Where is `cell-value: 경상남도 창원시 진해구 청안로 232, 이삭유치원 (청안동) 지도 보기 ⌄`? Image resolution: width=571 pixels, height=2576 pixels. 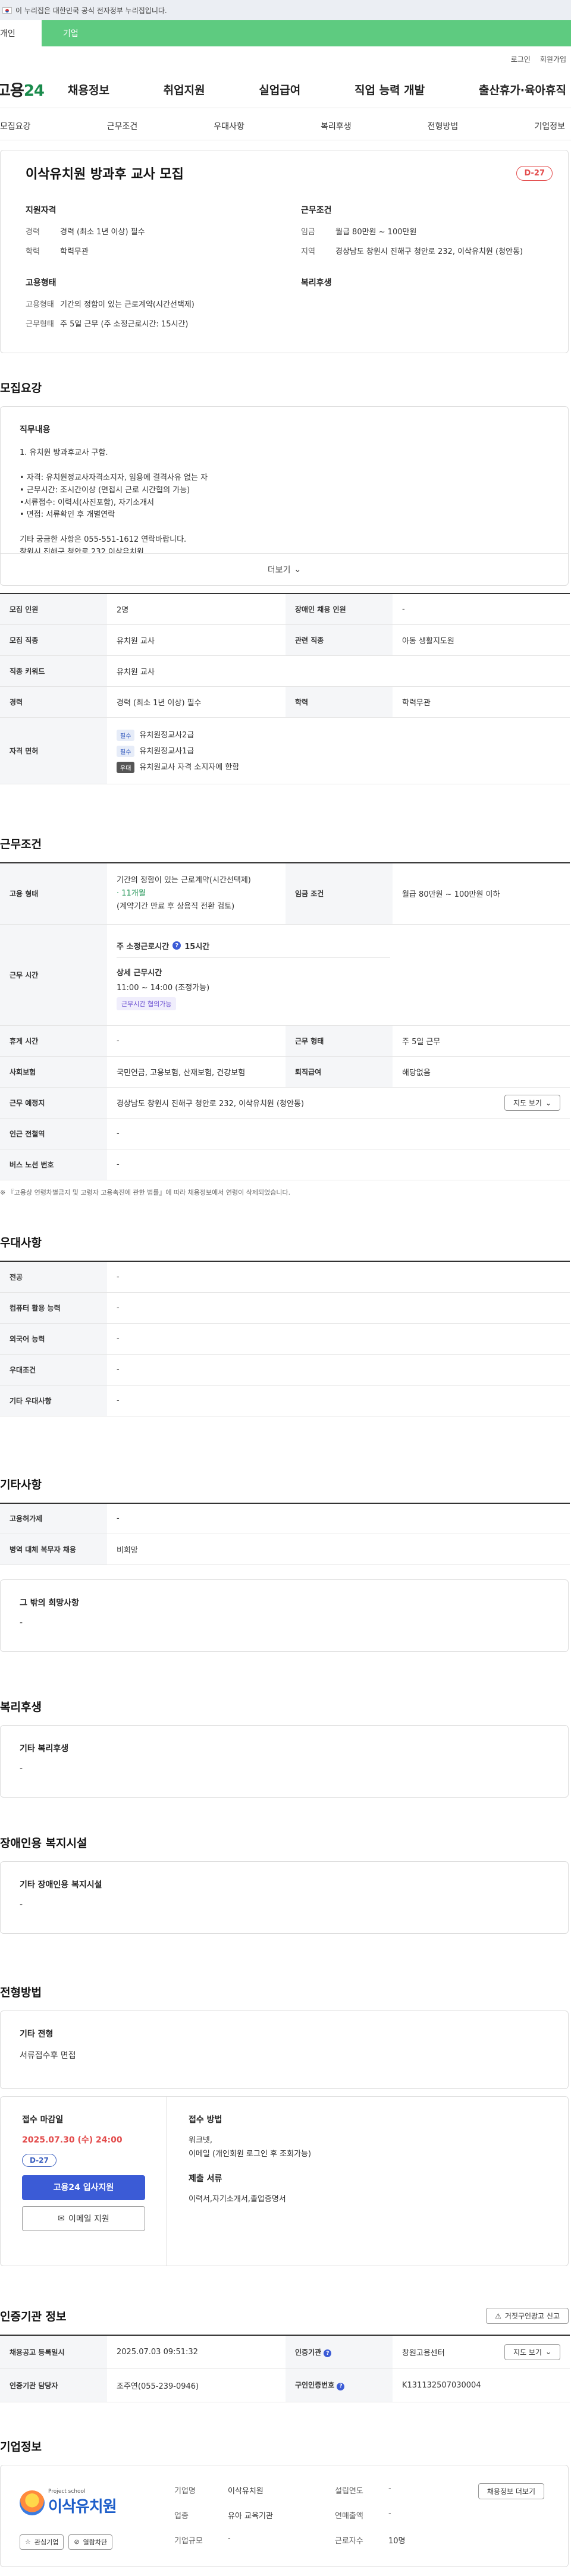
cell-value: 경상남도 창원시 진해구 청안로 232, 이삭유치원 (청안동) 지도 보기 ⌄ is located at coordinates (339, 1103).